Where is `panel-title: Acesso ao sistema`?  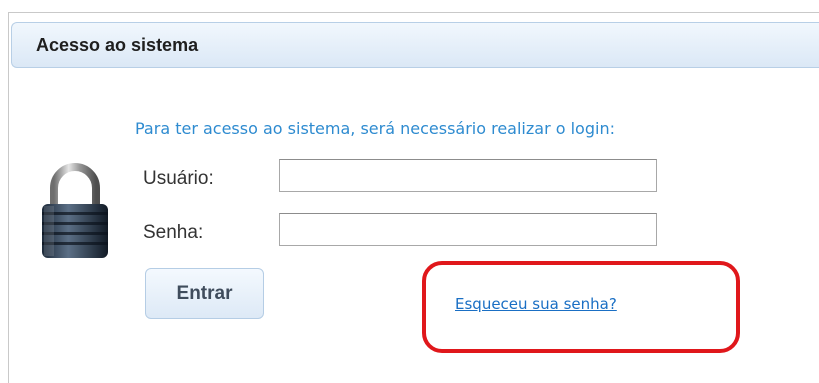 panel-title: Acesso ao sistema is located at coordinates (117, 45).